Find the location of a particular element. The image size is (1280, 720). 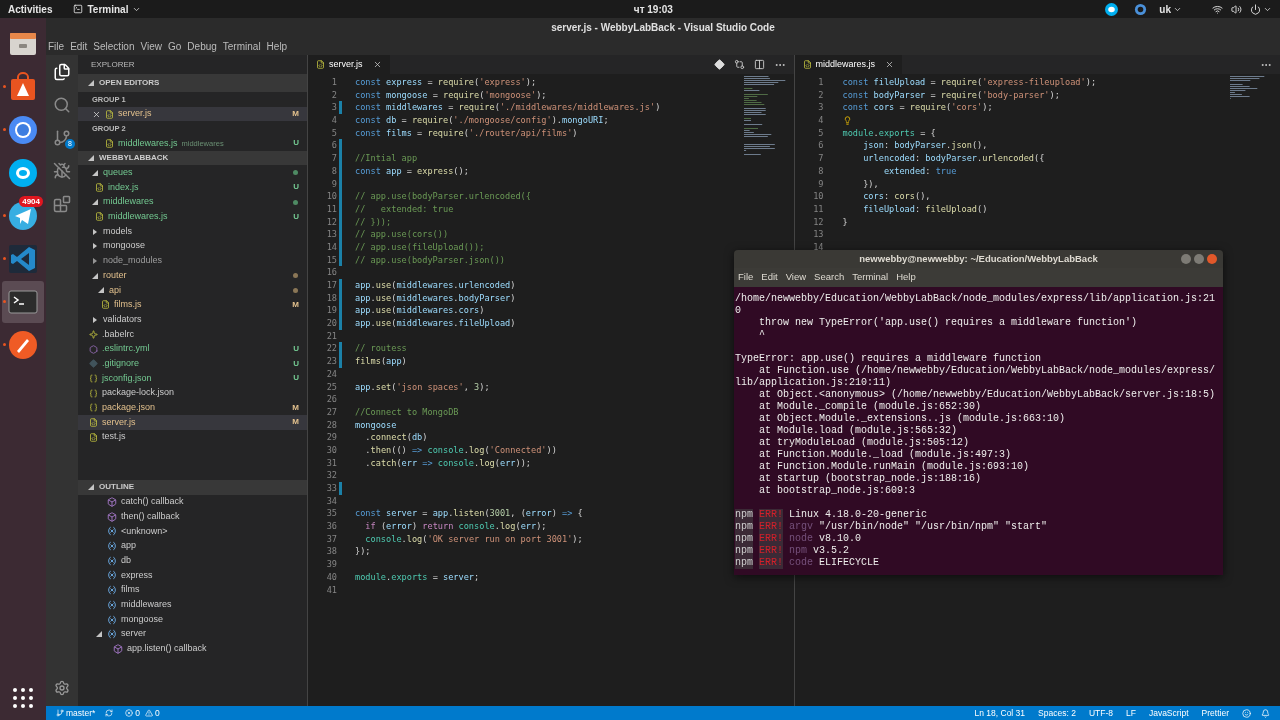

status-item: JavaScript is located at coordinates (1168, 713).